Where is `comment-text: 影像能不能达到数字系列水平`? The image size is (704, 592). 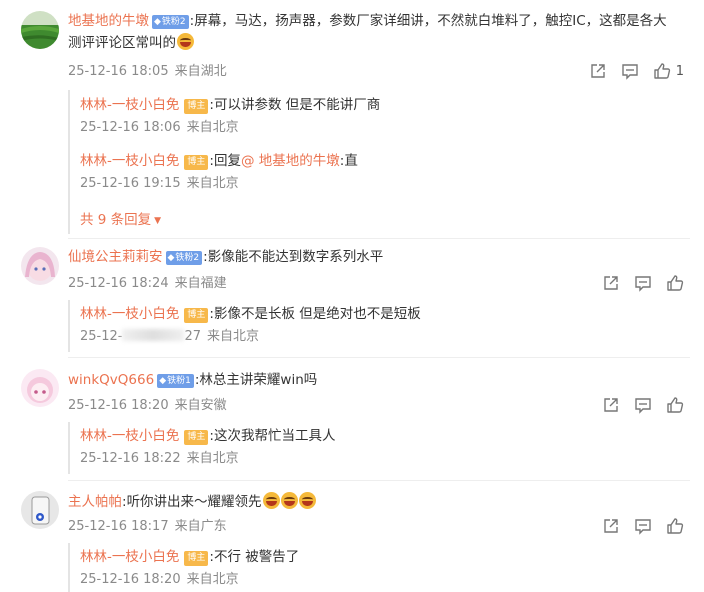
comment-text: 影像能不能达到数字系列水平 is located at coordinates (295, 257).